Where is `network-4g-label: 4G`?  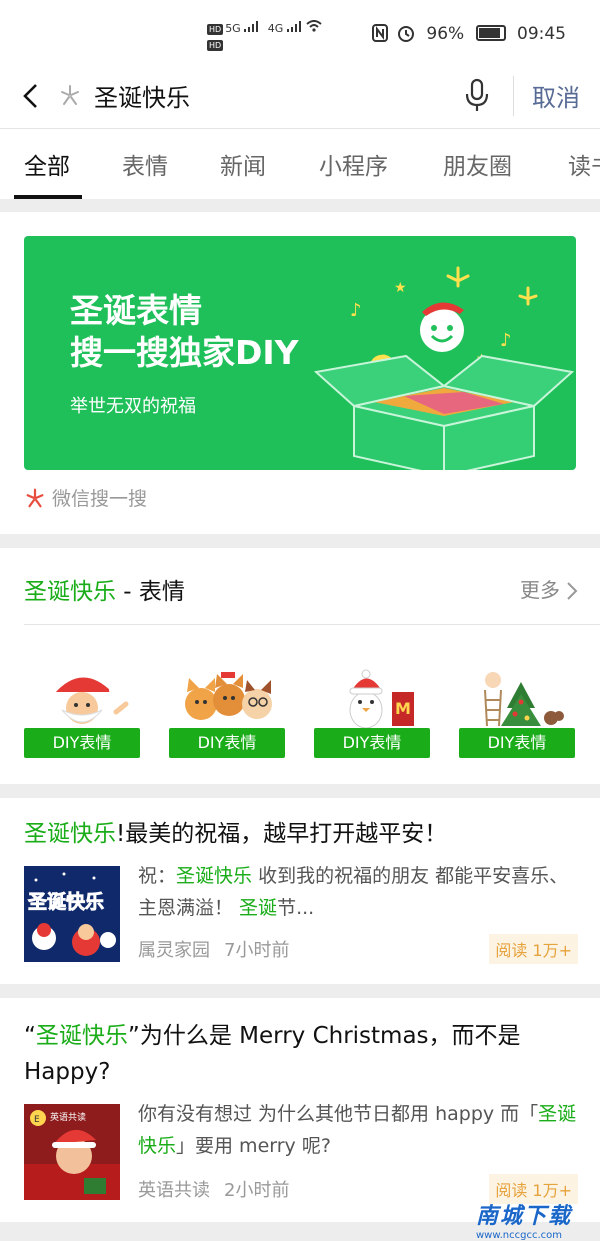 network-4g-label: 4G is located at coordinates (275, 28).